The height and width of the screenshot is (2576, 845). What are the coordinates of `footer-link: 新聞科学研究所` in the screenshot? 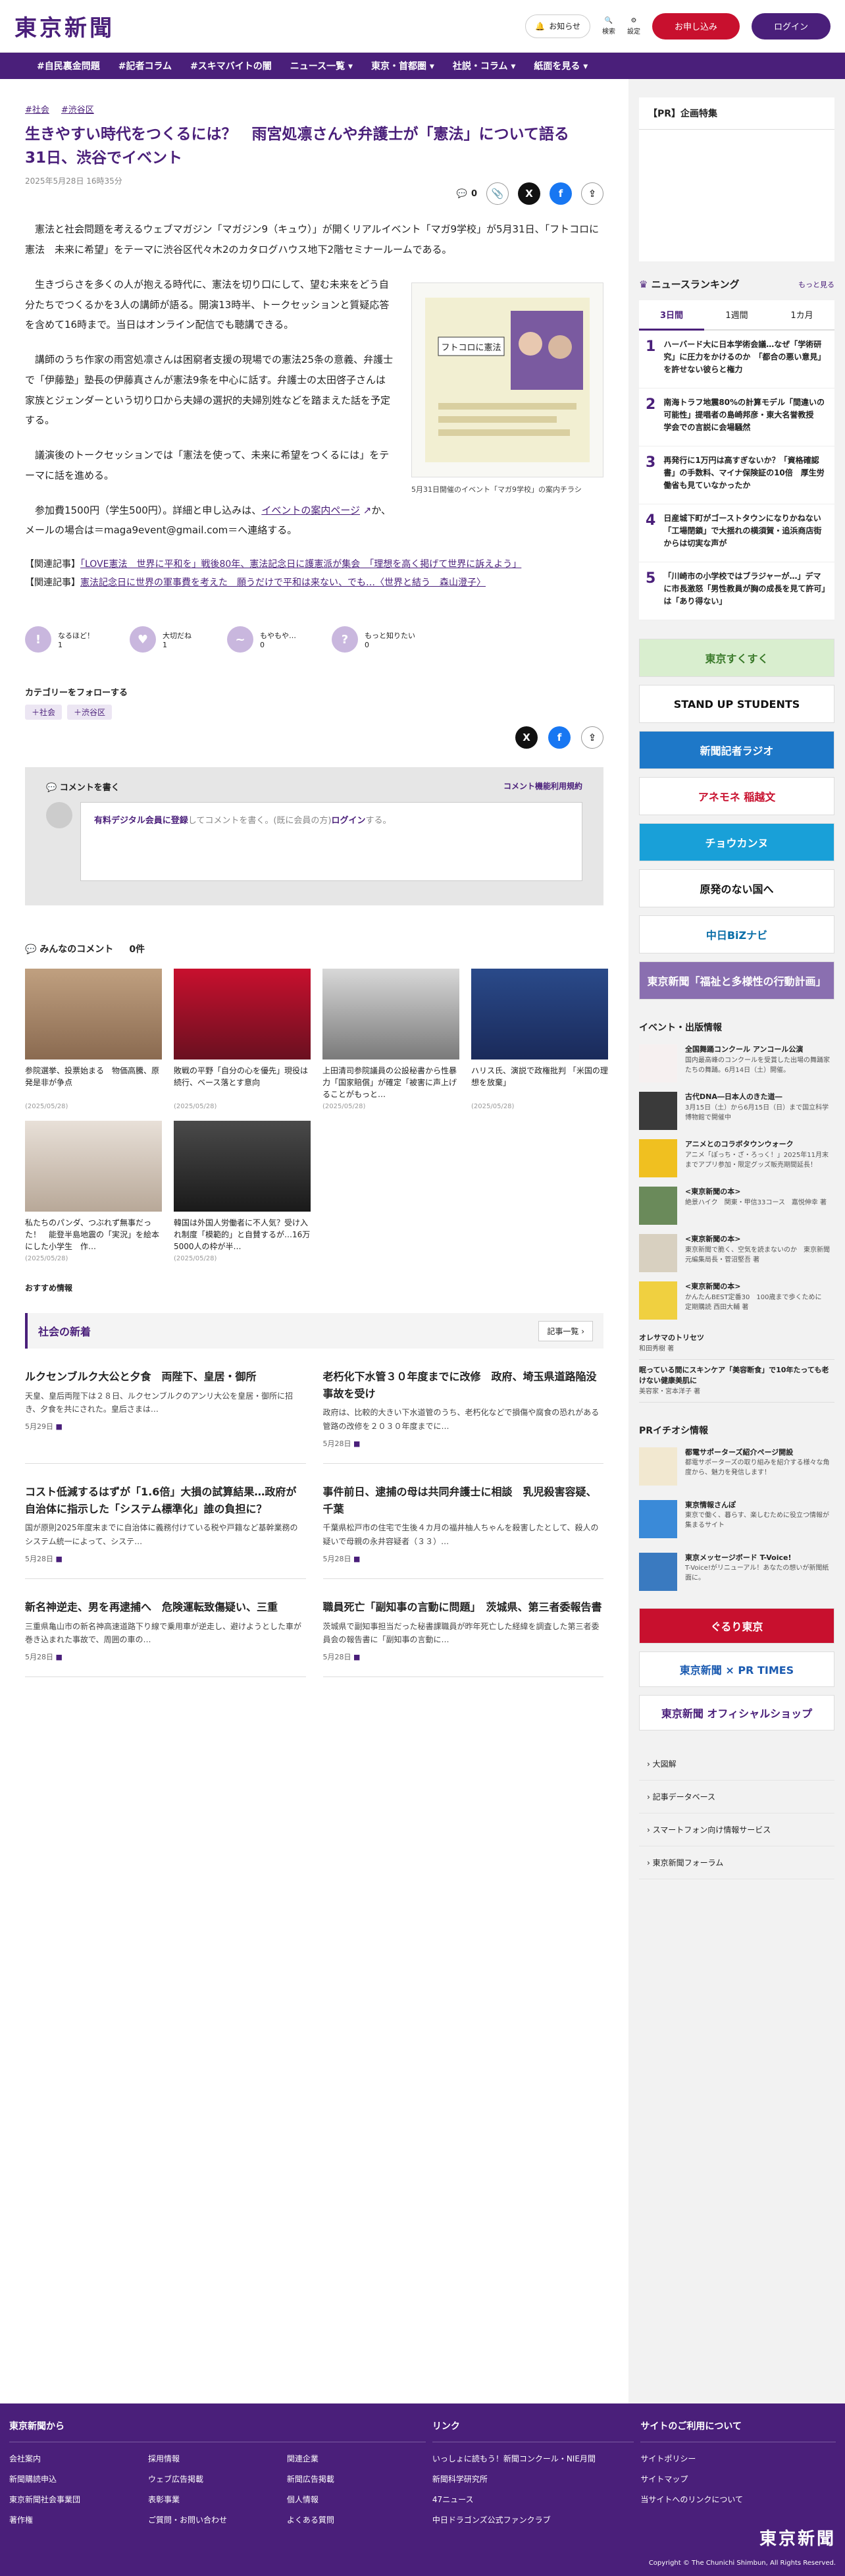 It's located at (533, 2478).